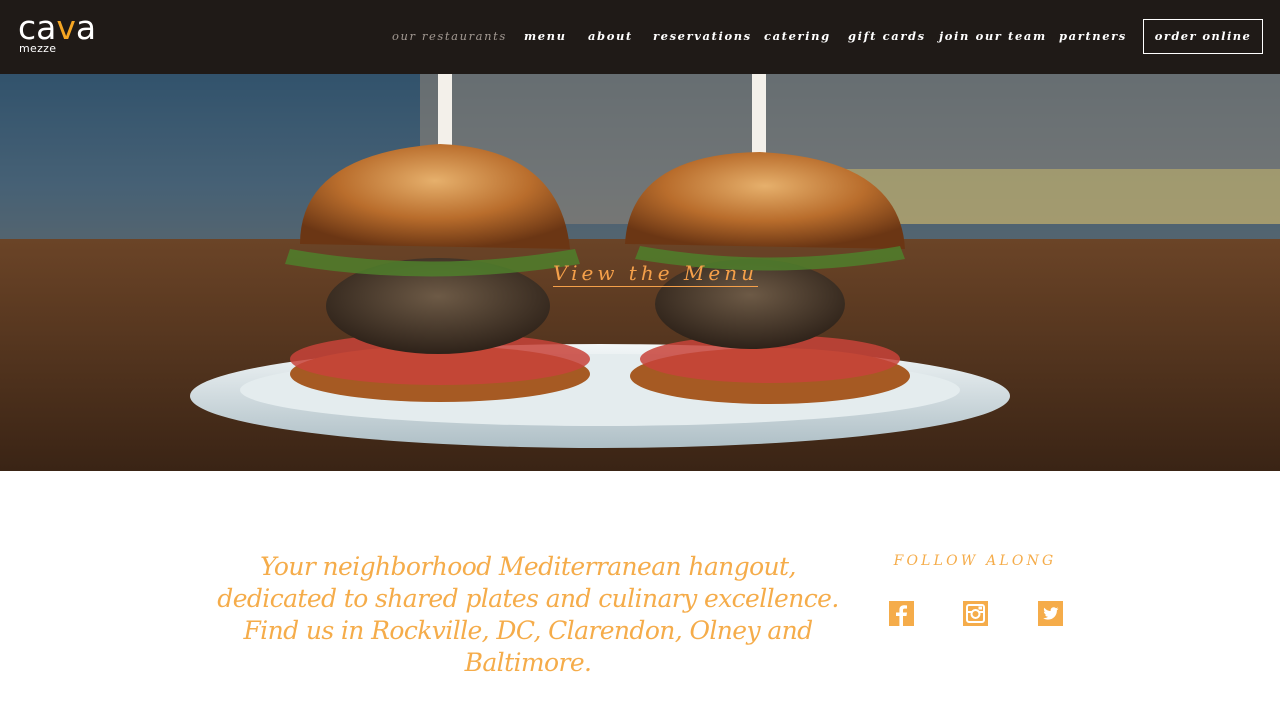  I want to click on view-menu-link: View the Menu, so click(655, 273).